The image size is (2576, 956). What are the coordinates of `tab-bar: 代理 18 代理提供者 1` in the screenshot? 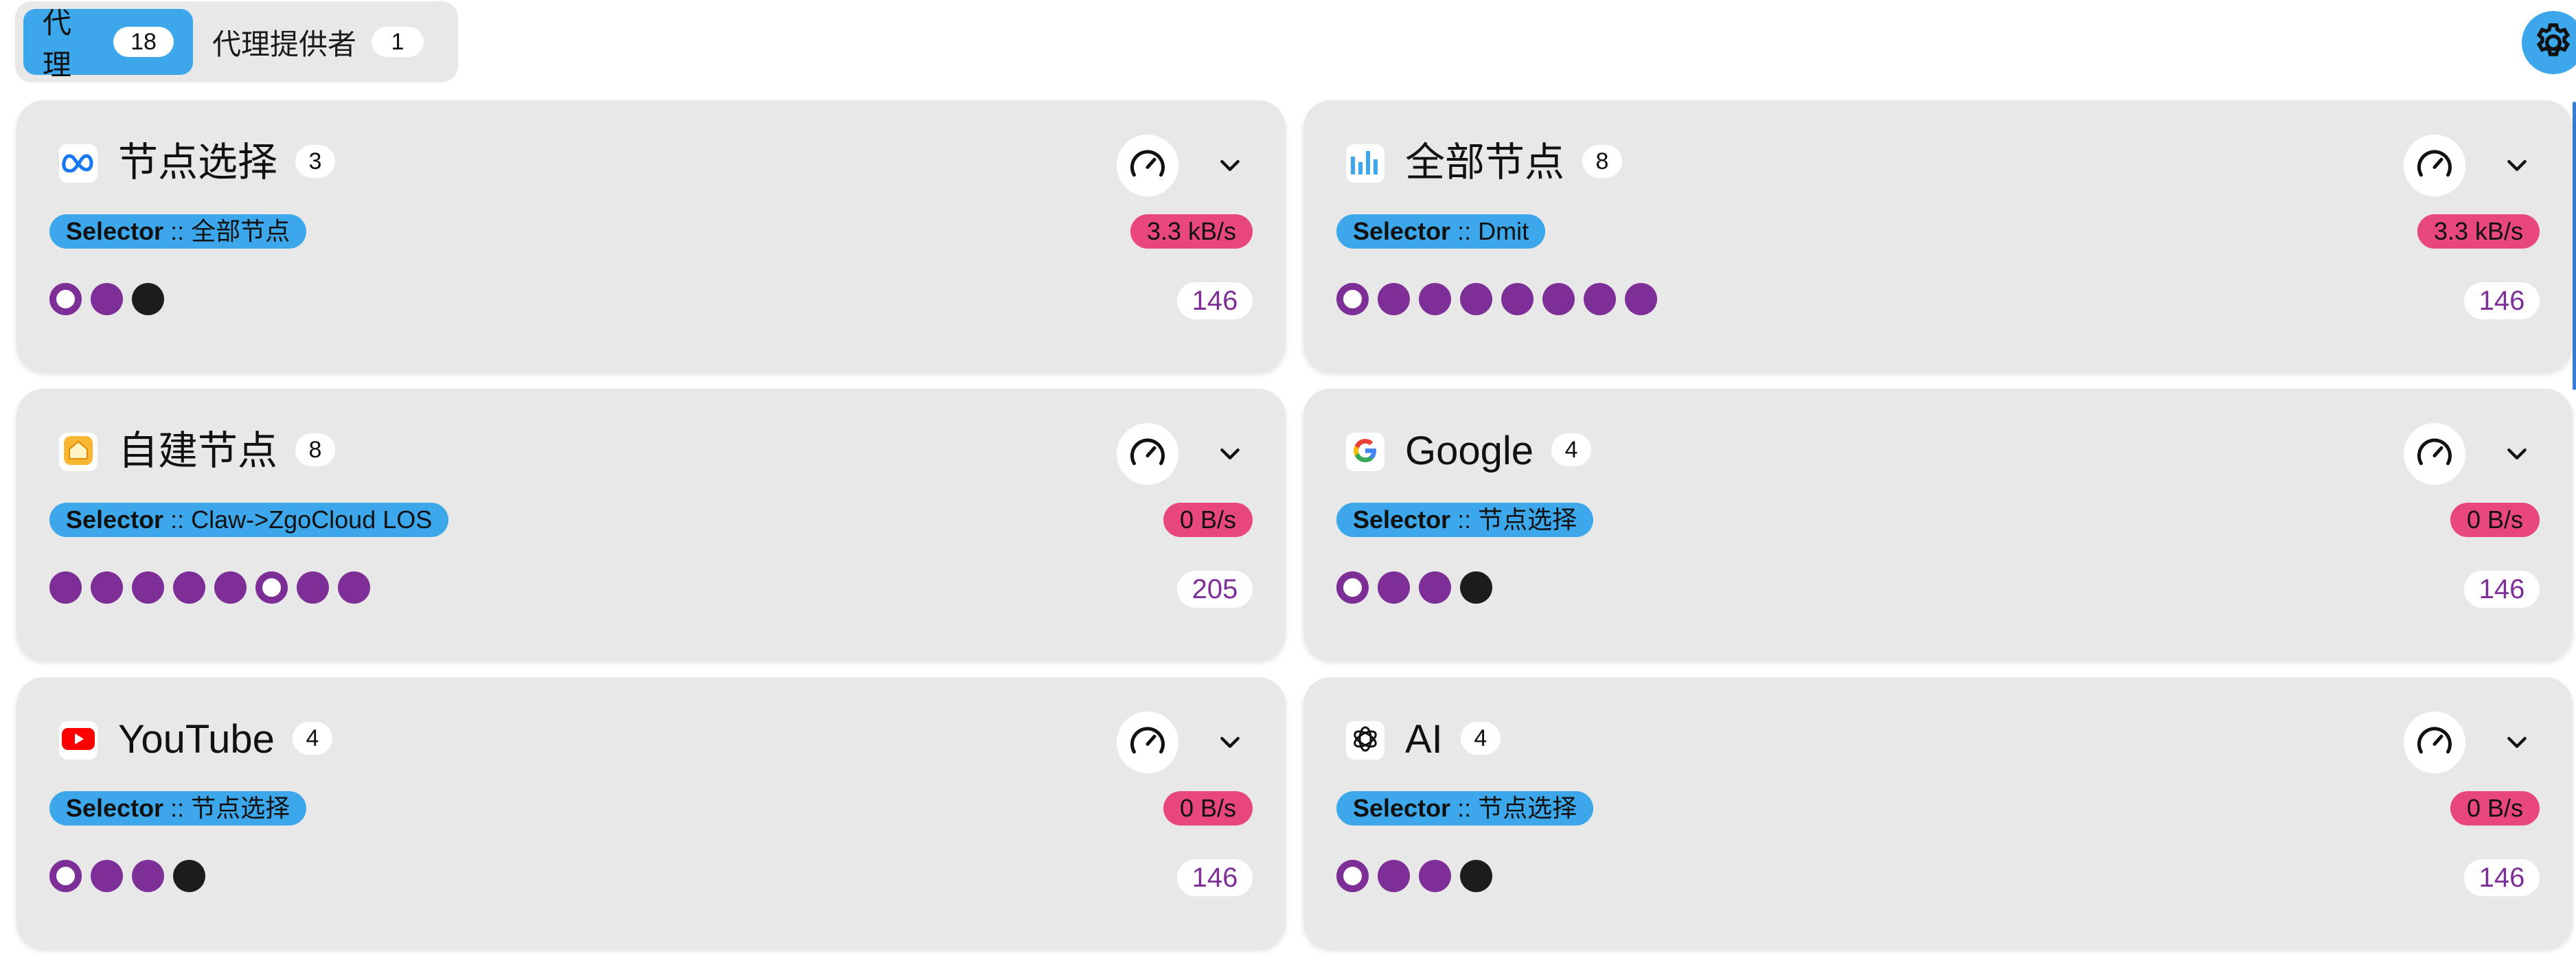 It's located at (236, 41).